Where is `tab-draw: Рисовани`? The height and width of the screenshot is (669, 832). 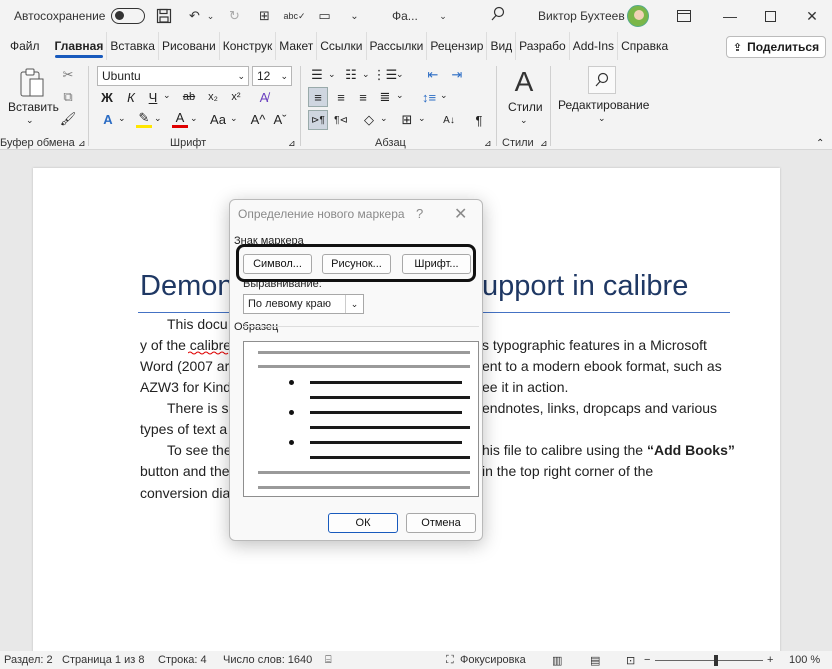 tab-draw: Рисовани is located at coordinates (189, 46).